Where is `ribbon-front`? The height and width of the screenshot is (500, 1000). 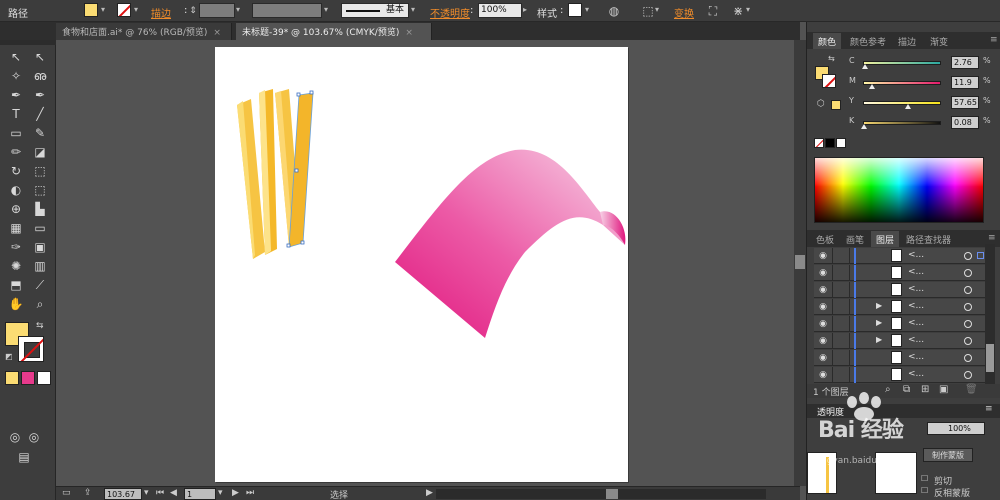
ribbon-front is located at coordinates (510, 243).